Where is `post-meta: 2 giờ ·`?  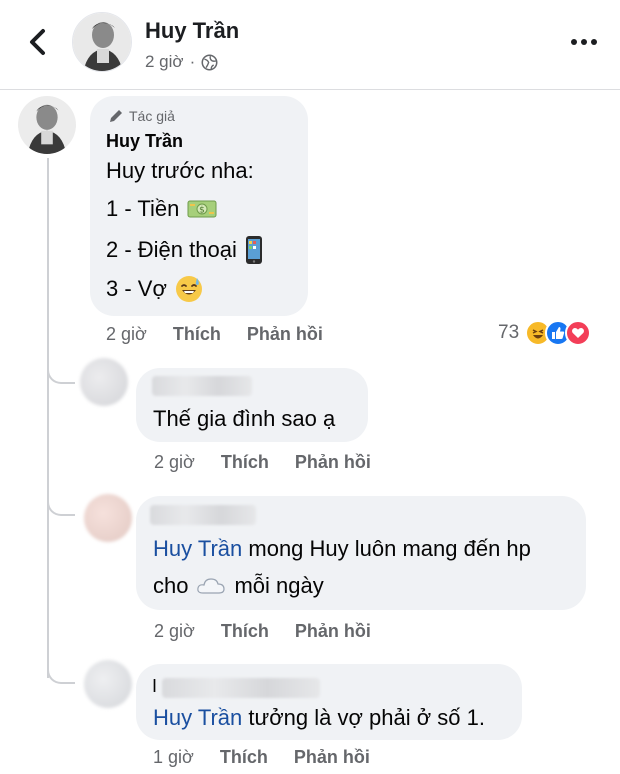 post-meta: 2 giờ · is located at coordinates (181, 62).